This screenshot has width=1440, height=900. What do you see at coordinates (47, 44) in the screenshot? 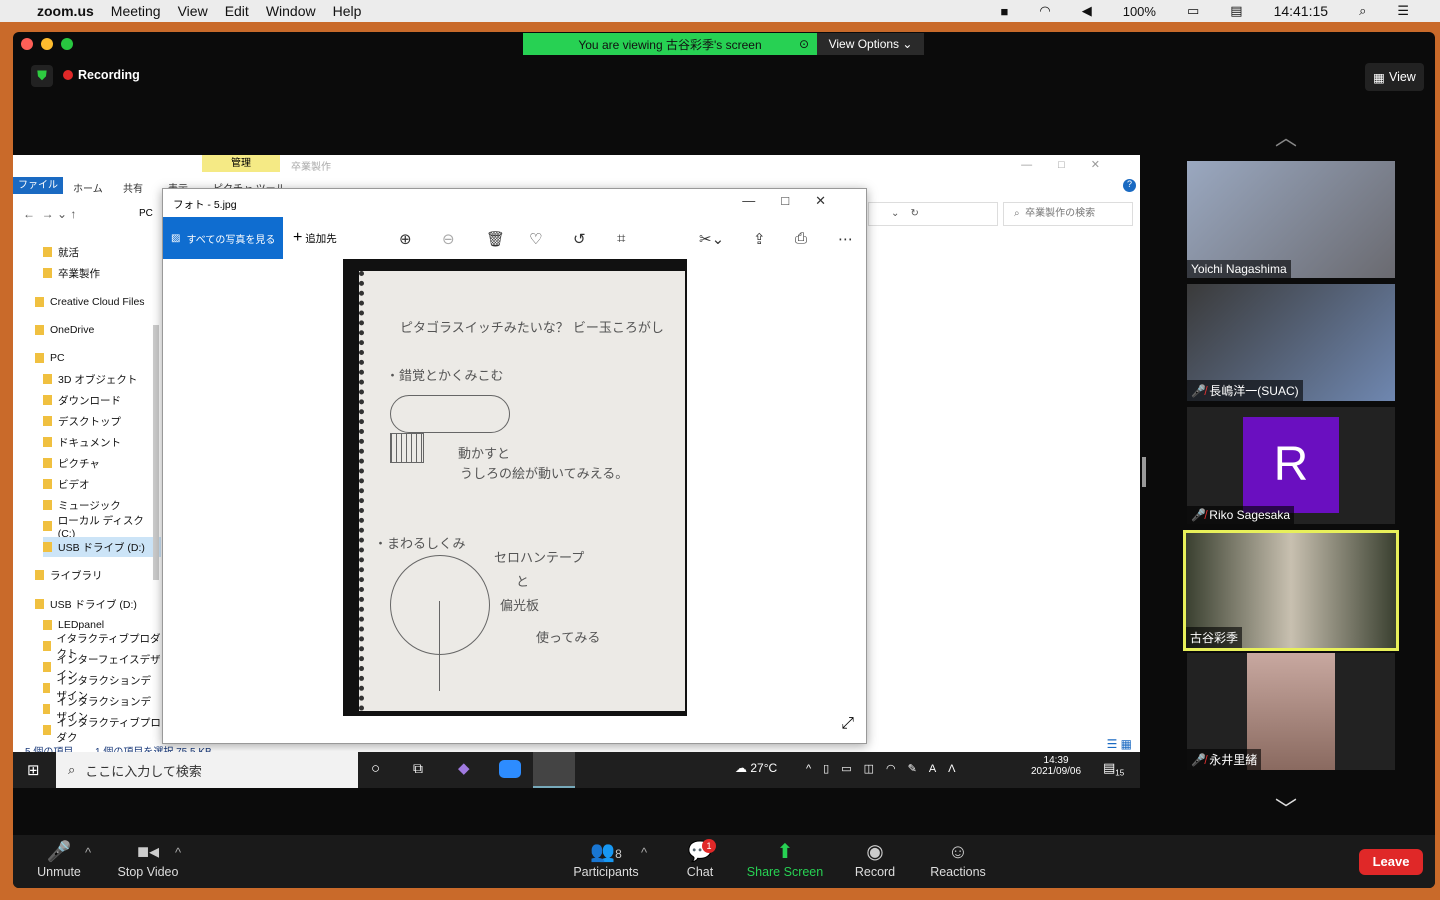
I see `minimize-window-button` at bounding box center [47, 44].